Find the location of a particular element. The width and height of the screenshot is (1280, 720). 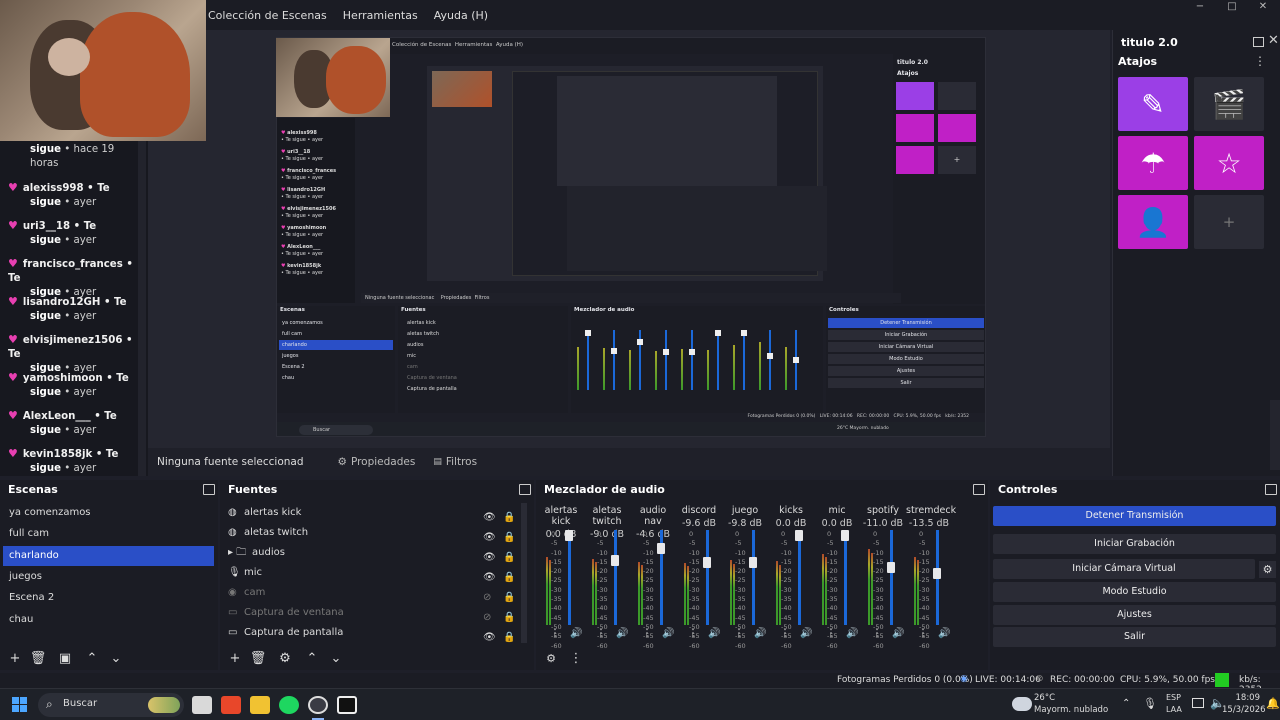

delete-scene-button: 🗑 is located at coordinates (38, 659).